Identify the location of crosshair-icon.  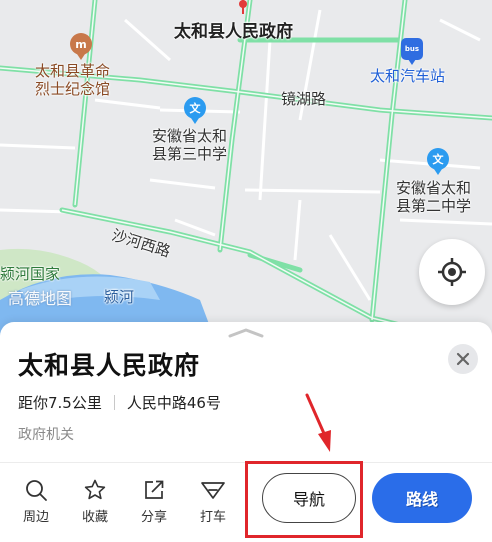
(452, 272).